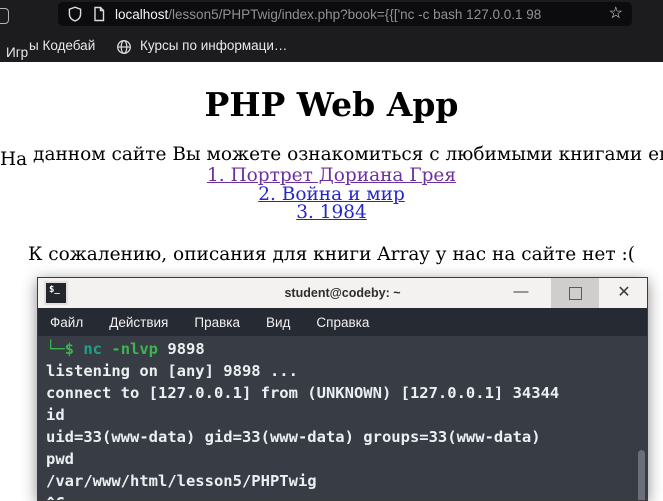 This screenshot has width=663, height=501. Describe the element at coordinates (14, 159) in the screenshot. I see `intro-lead-word: На` at that location.